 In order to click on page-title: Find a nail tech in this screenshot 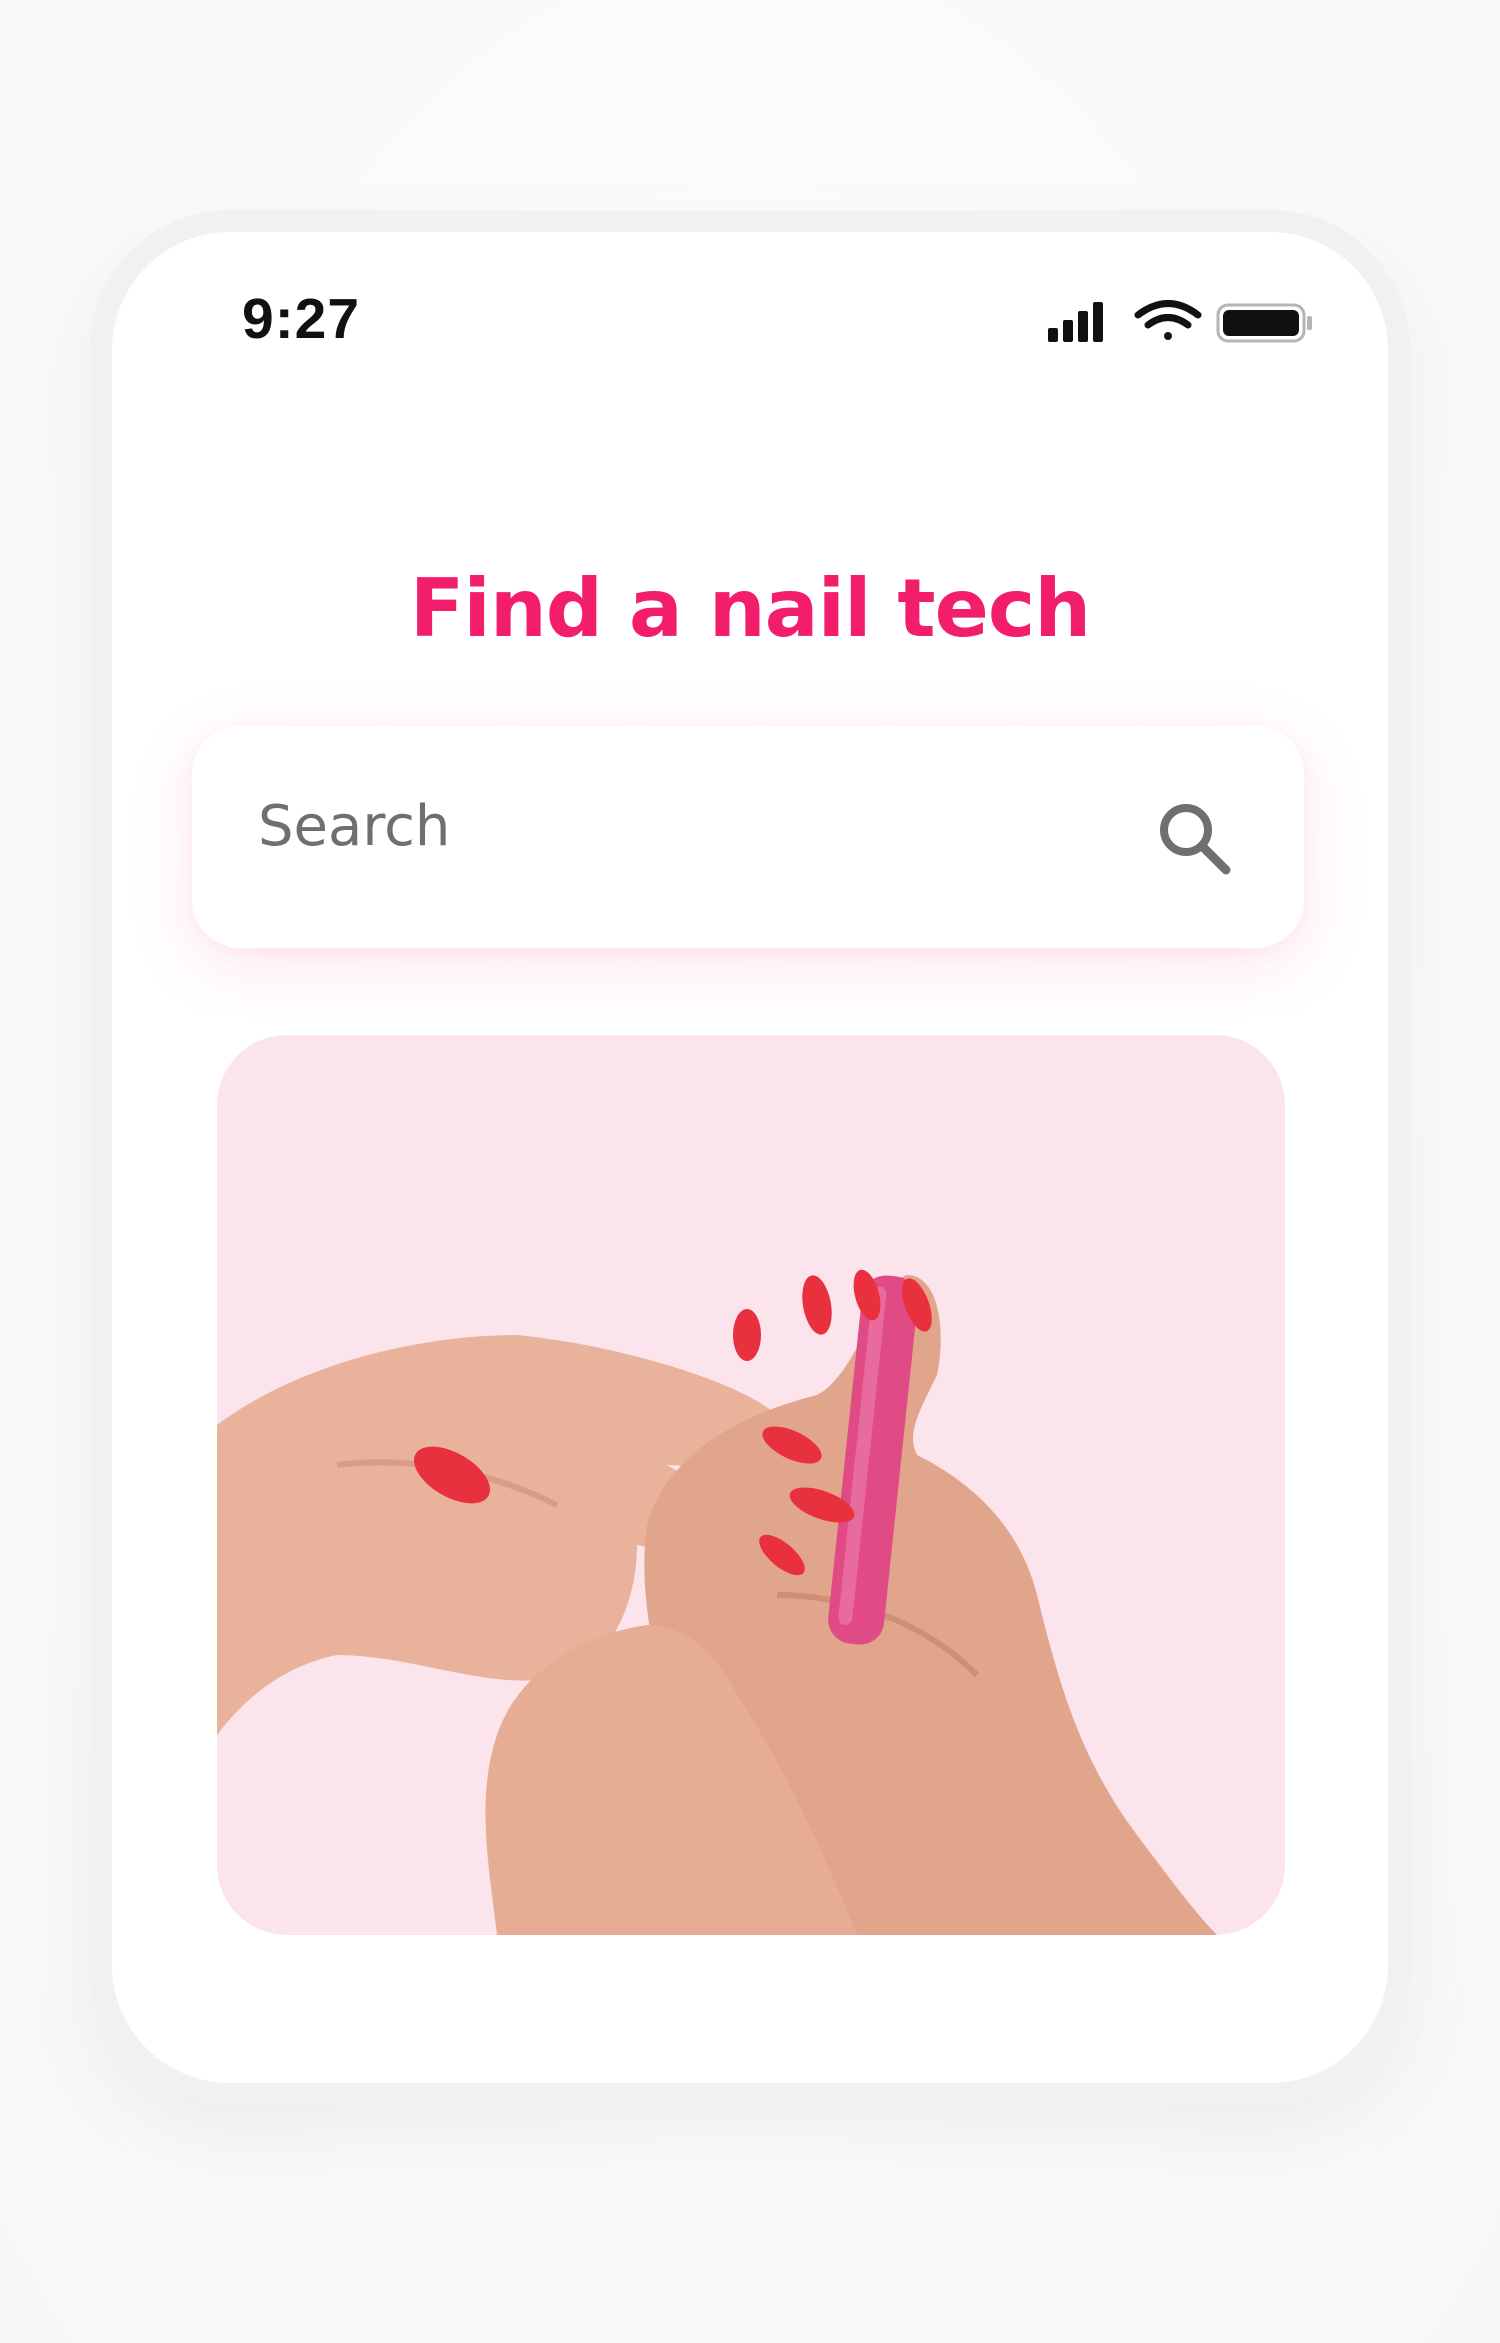, I will do `click(750, 608)`.